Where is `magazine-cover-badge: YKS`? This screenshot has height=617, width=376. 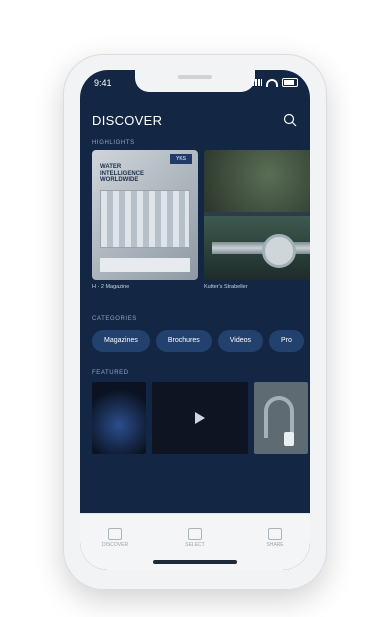
magazine-cover-badge: YKS is located at coordinates (181, 159).